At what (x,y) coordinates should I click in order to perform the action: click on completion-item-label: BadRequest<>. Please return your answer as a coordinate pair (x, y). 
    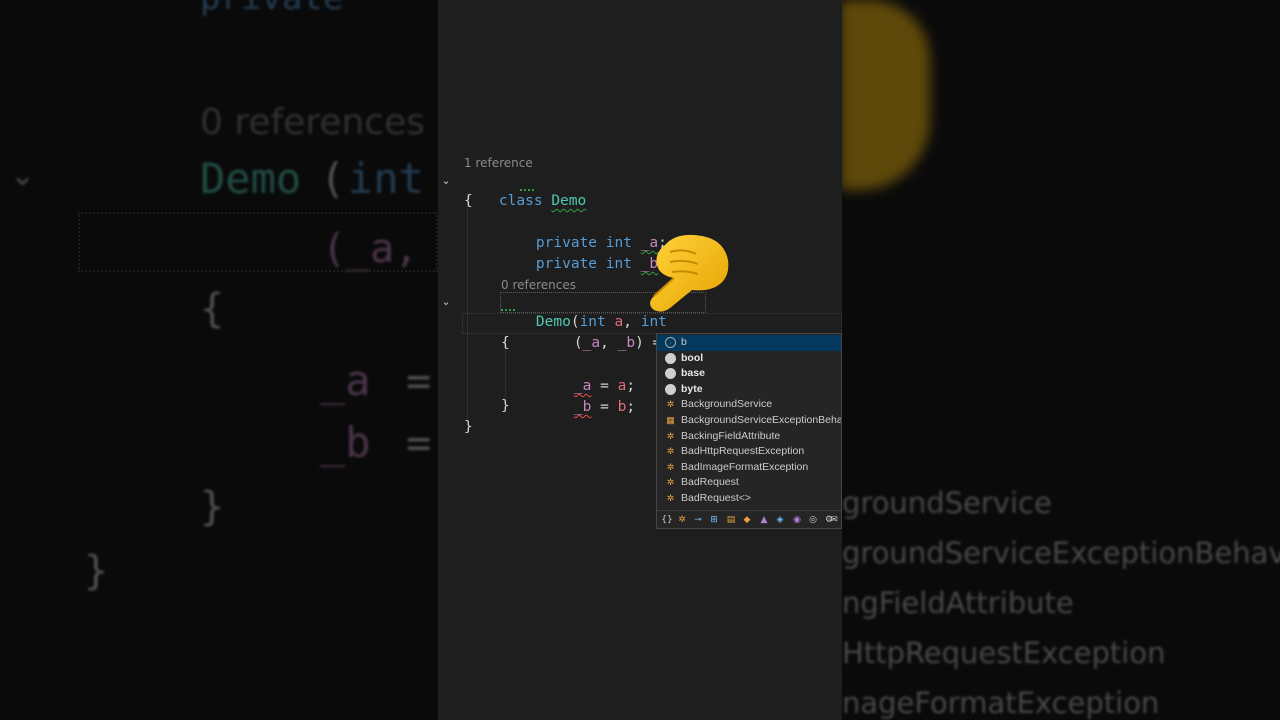
    Looking at the image, I should click on (716, 498).